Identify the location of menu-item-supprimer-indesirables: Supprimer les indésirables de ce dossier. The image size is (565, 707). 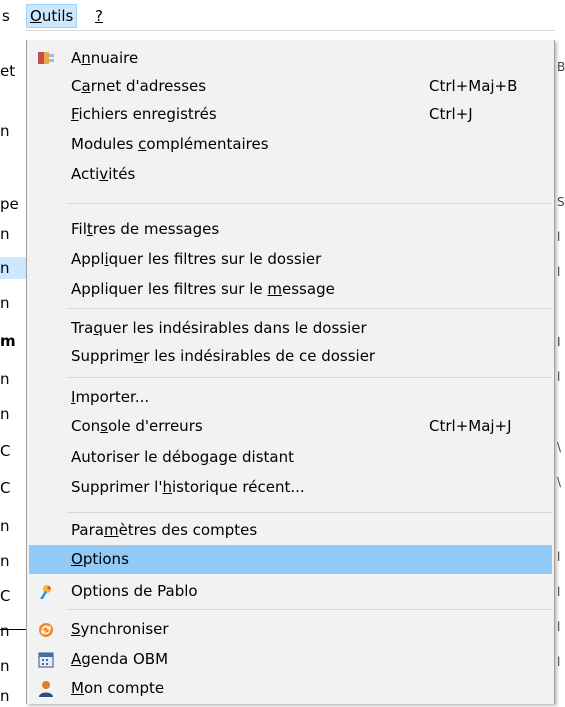
(290, 356).